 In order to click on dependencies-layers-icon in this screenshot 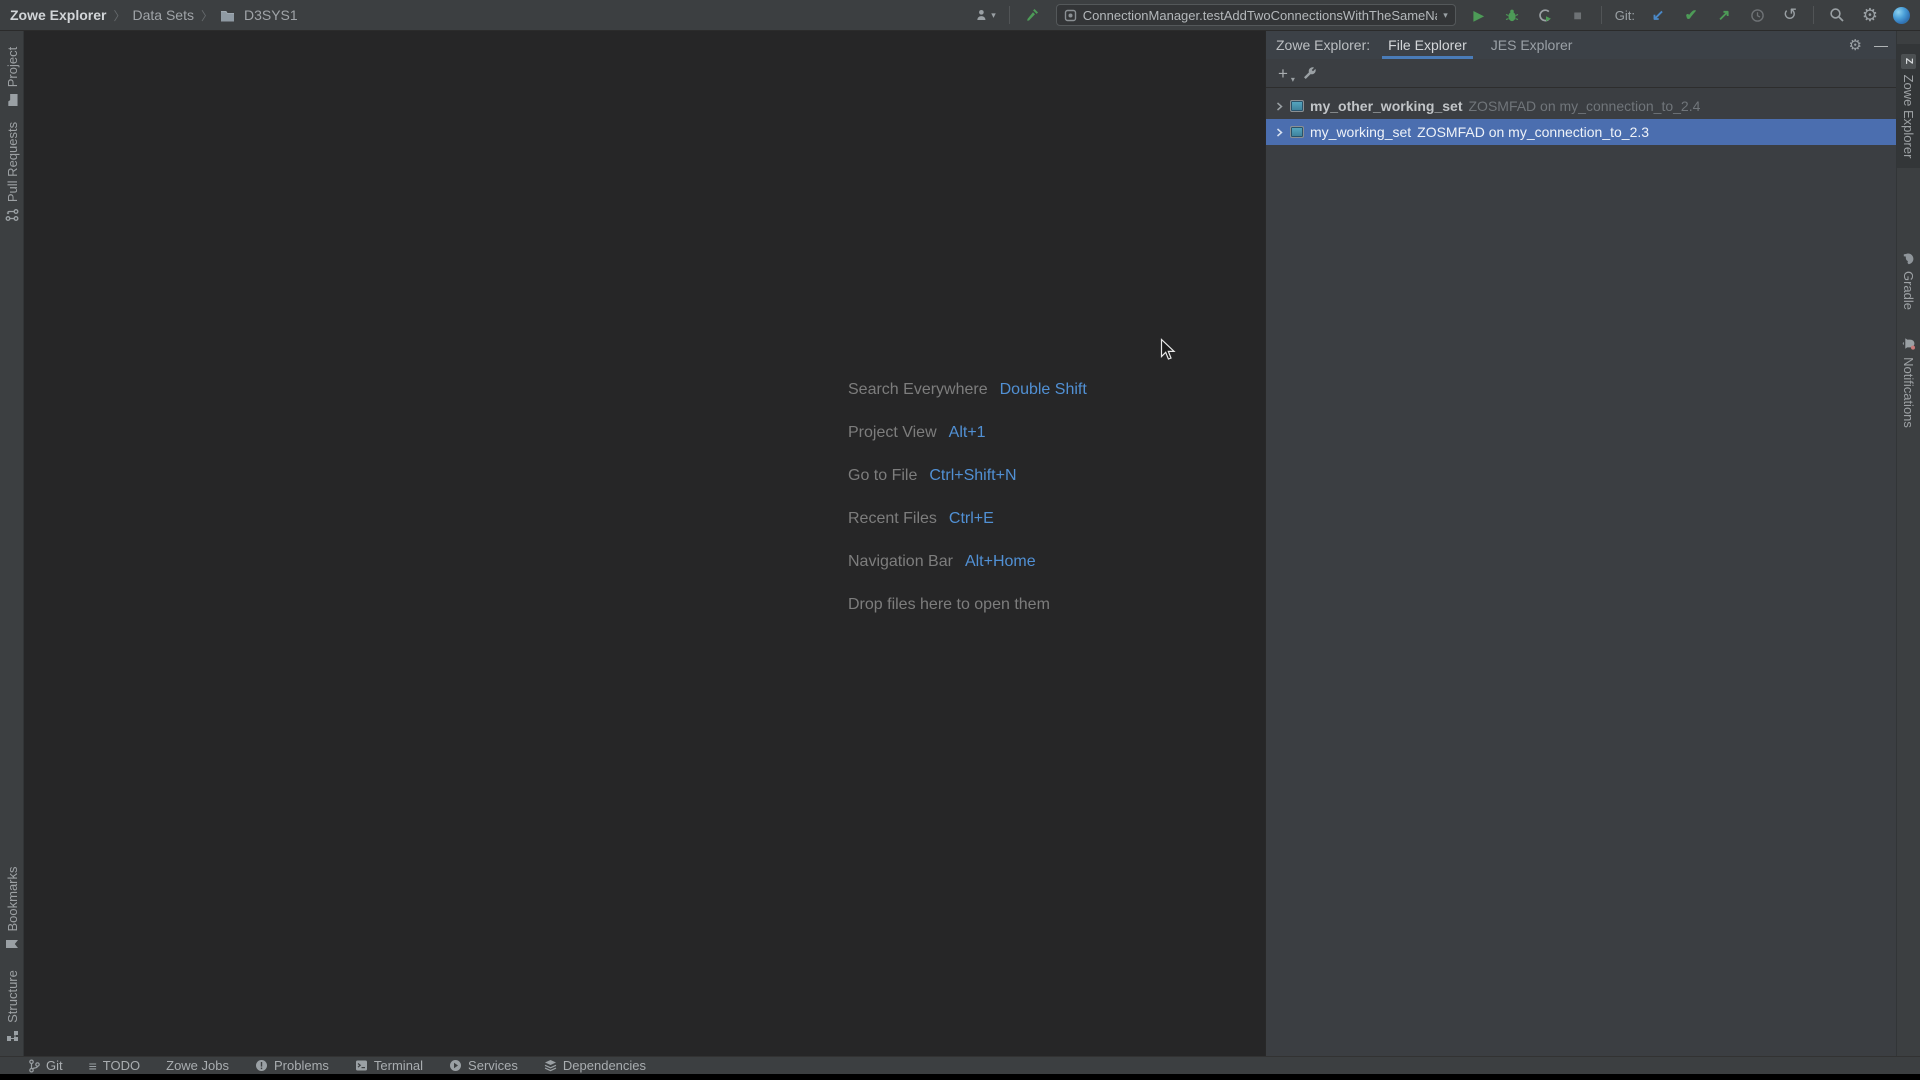, I will do `click(550, 1066)`.